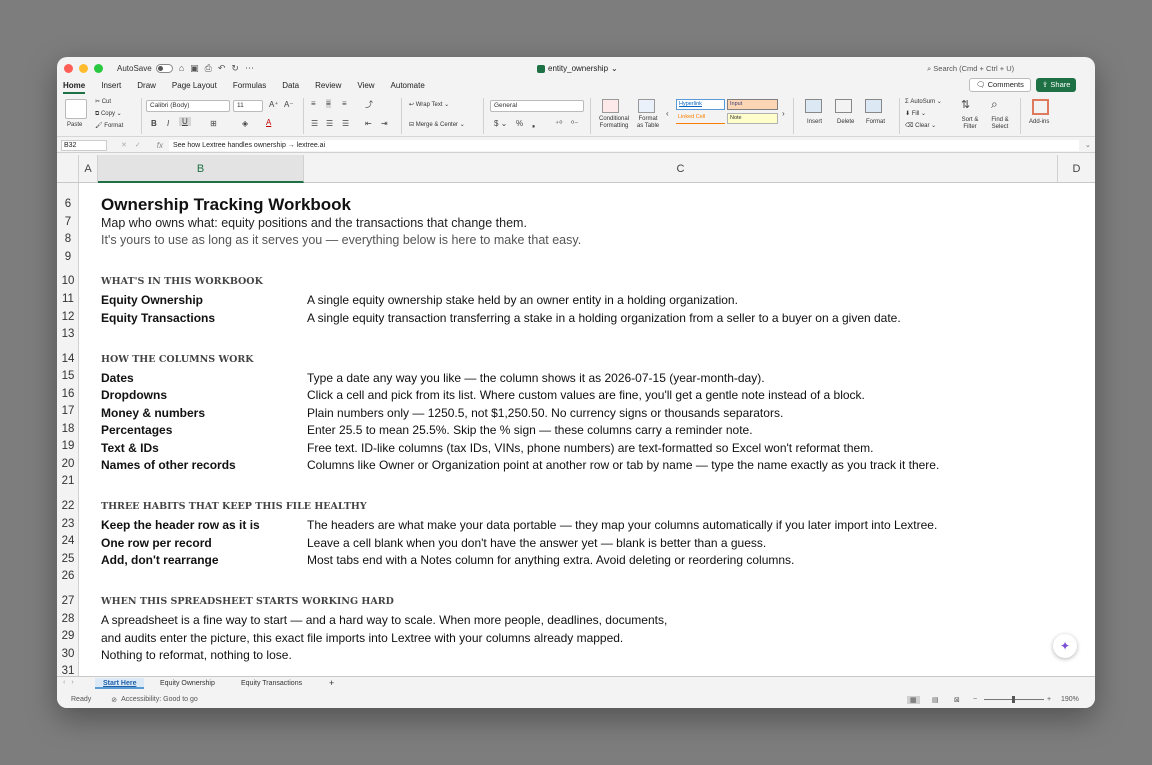 The width and height of the screenshot is (1152, 765). I want to click on autosum-button: Σ AutoSum ⌄, so click(923, 101).